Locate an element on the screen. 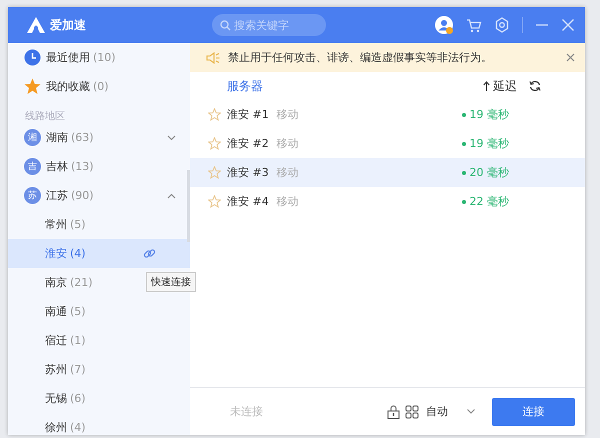  city-item: 苏州 (7) is located at coordinates (99, 369).